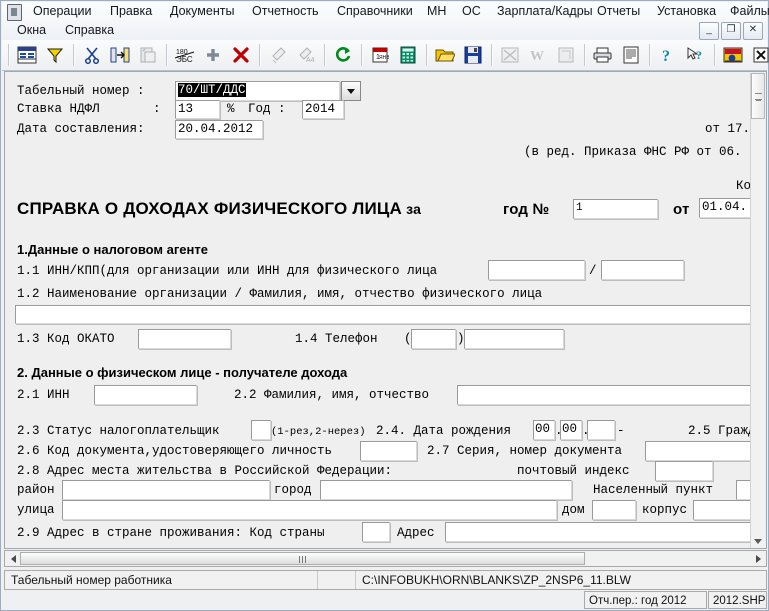  I want to click on year-input: 2014, so click(323, 109).